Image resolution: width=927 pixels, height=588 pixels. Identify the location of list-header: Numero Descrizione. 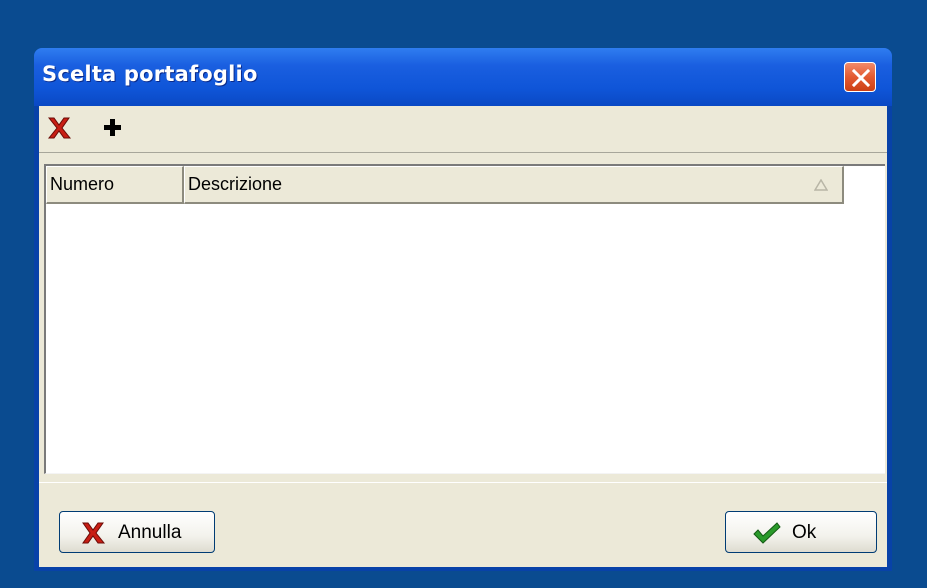
(445, 185).